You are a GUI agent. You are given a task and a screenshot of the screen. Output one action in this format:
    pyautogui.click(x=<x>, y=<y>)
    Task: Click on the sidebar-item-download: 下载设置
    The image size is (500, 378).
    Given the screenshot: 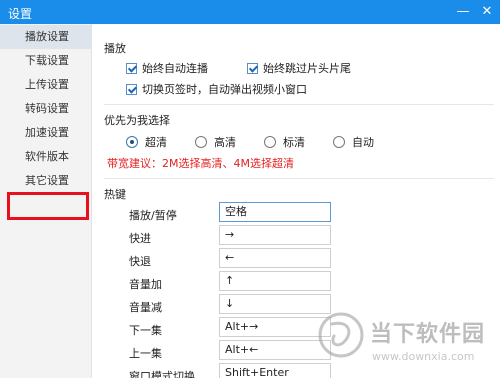 What is the action you would take?
    pyautogui.click(x=46, y=61)
    